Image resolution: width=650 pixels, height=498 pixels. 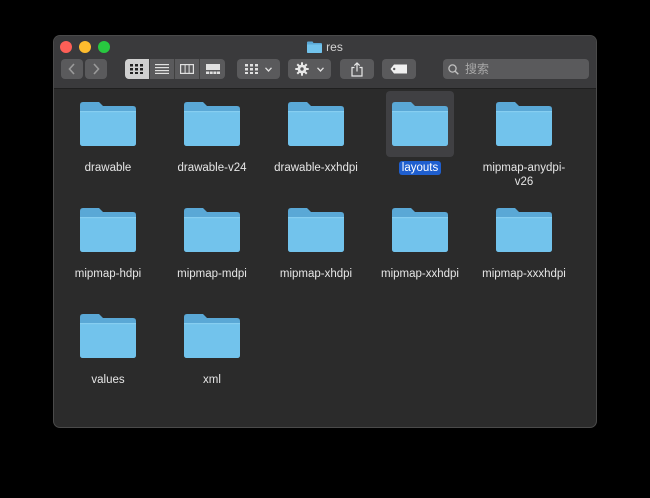 What do you see at coordinates (251, 69) in the screenshot?
I see `grid-icon` at bounding box center [251, 69].